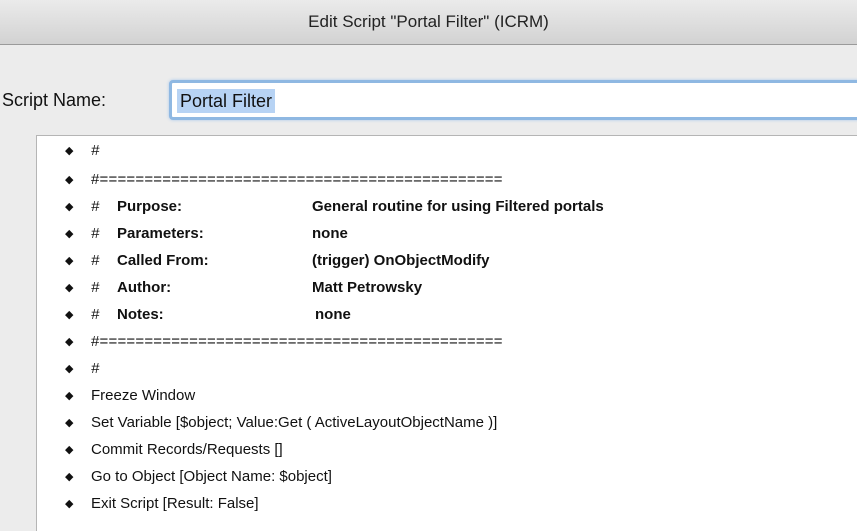  I want to click on step-text: Exit Script [Result: False], so click(175, 503).